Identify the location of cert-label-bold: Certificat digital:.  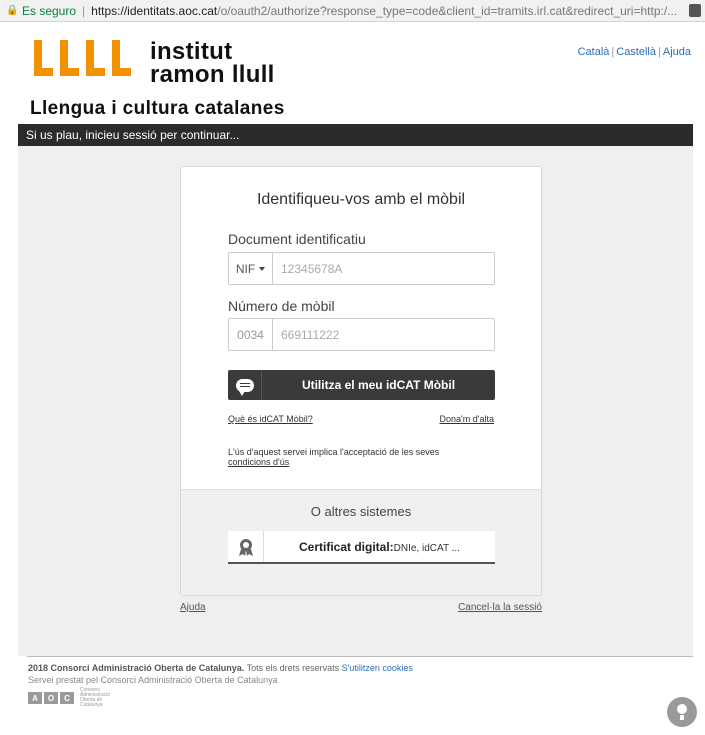
(346, 546).